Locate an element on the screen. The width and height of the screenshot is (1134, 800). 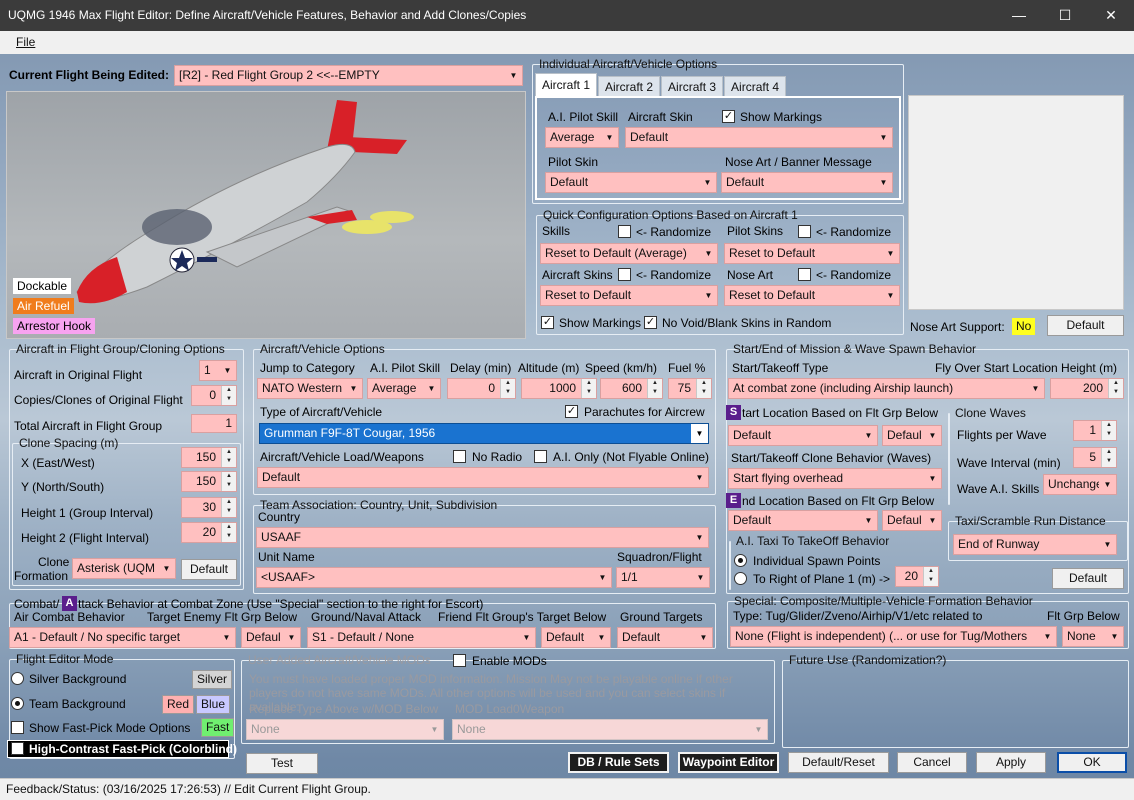
enable-mods-checkbox is located at coordinates (459, 660).